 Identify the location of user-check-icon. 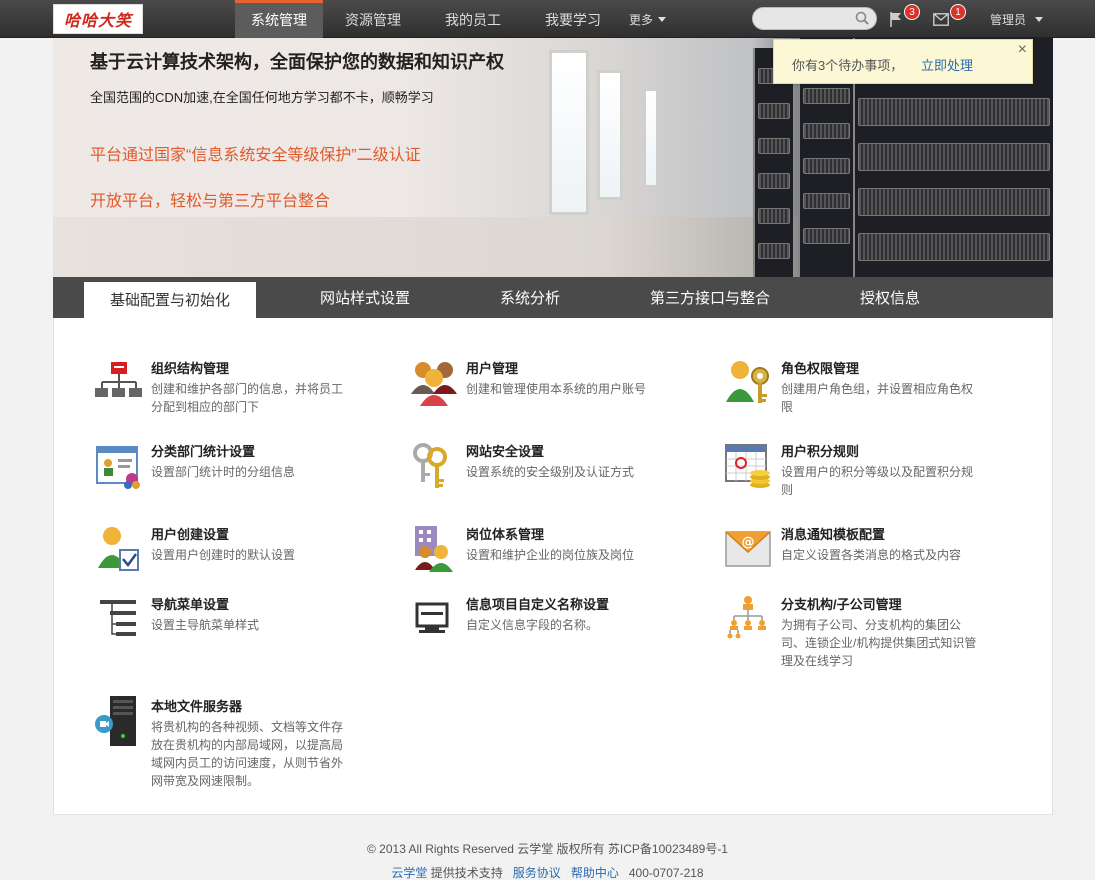
(118, 549).